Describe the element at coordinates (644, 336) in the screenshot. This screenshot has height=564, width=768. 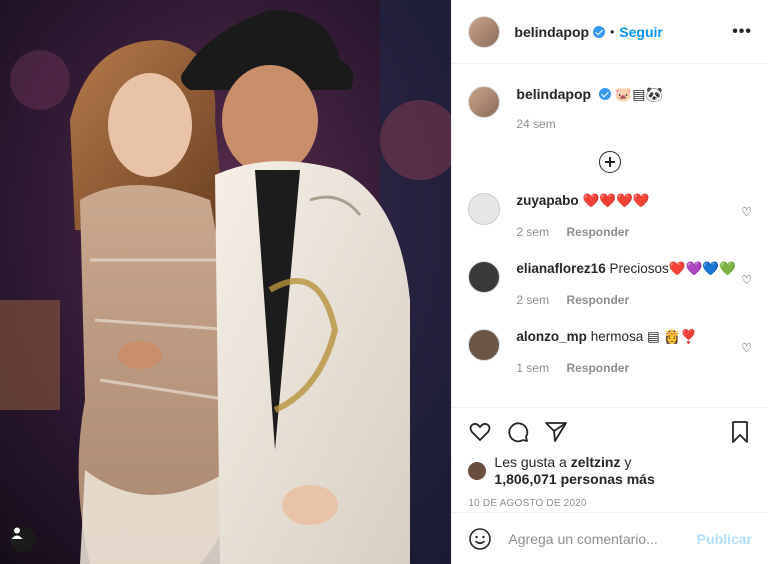
I see `comment-text: hermosa ▤ 👸❣️` at that location.